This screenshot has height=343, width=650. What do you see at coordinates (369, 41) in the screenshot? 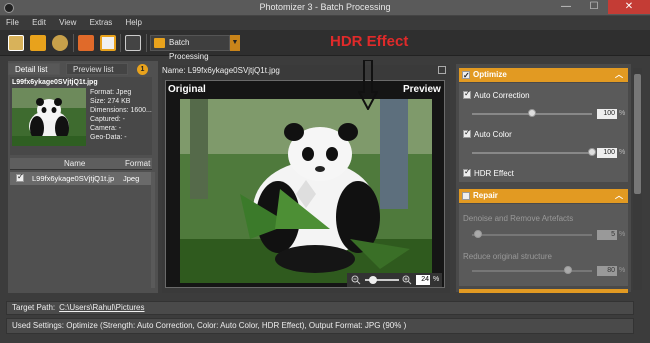
I see `hdr-effect-annotation: HDR Effect` at bounding box center [369, 41].